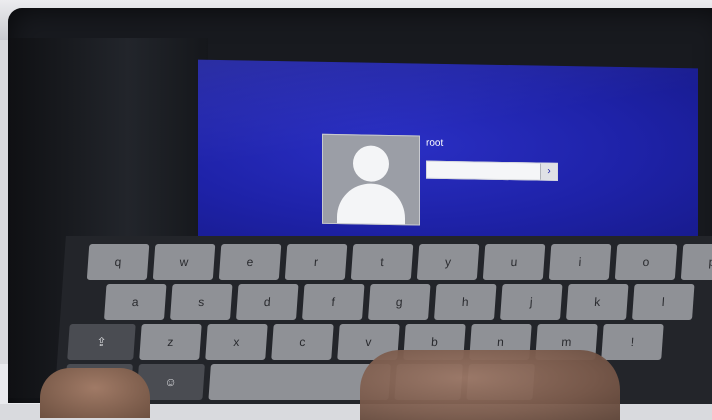 The height and width of the screenshot is (420, 712). I want to click on key-2-0: ⇪, so click(101, 342).